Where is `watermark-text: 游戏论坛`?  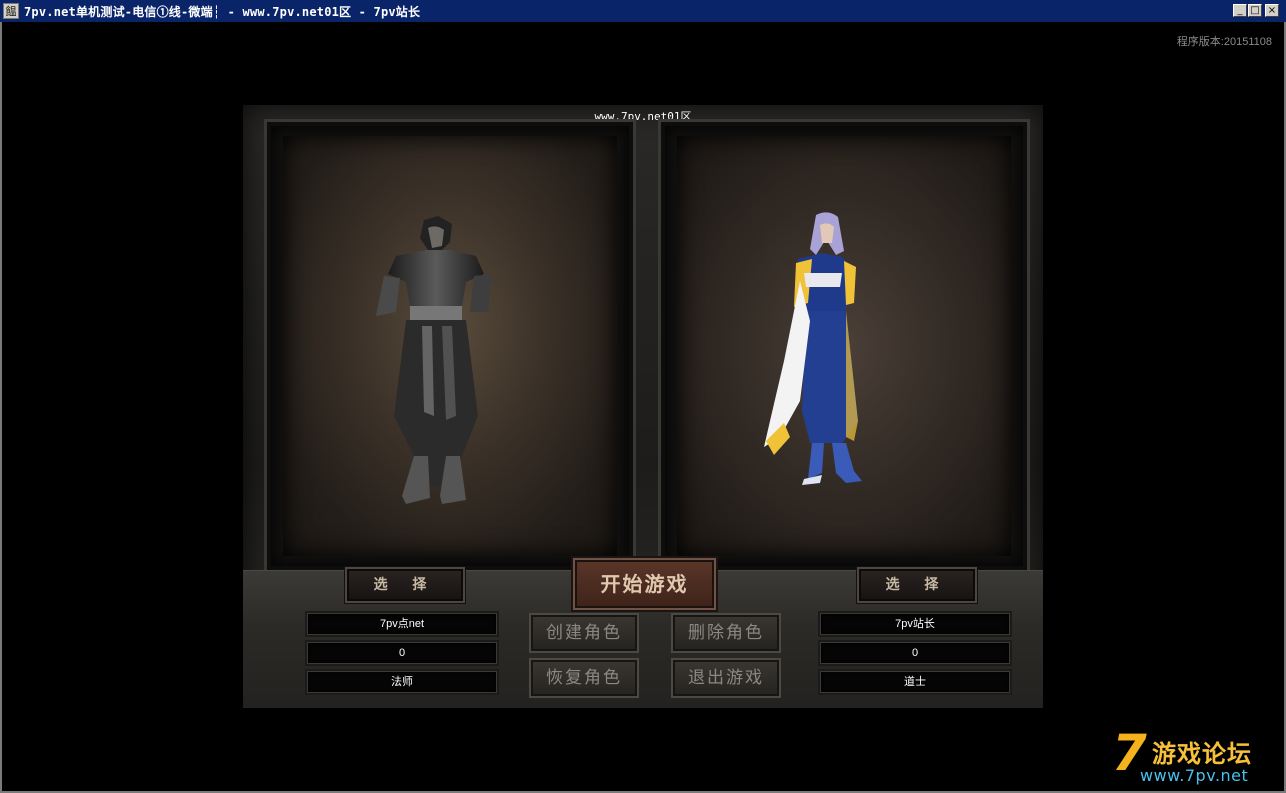
watermark-text: 游戏论坛 is located at coordinates (1202, 754).